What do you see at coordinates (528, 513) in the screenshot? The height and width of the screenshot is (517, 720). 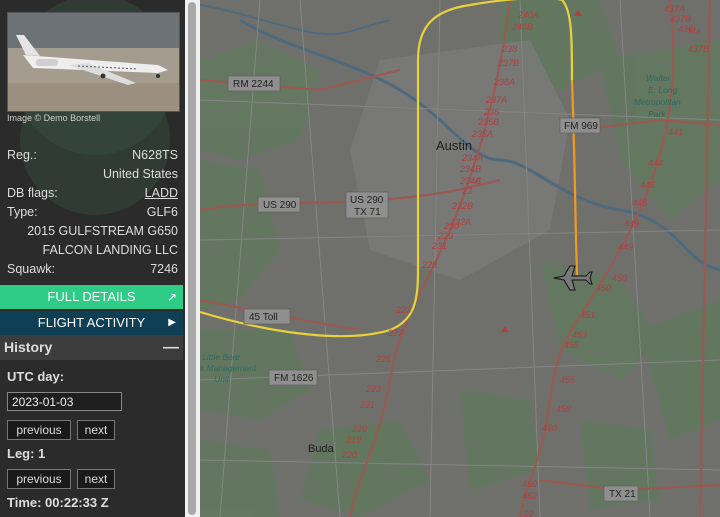 I see `svg-text: 22` at bounding box center [528, 513].